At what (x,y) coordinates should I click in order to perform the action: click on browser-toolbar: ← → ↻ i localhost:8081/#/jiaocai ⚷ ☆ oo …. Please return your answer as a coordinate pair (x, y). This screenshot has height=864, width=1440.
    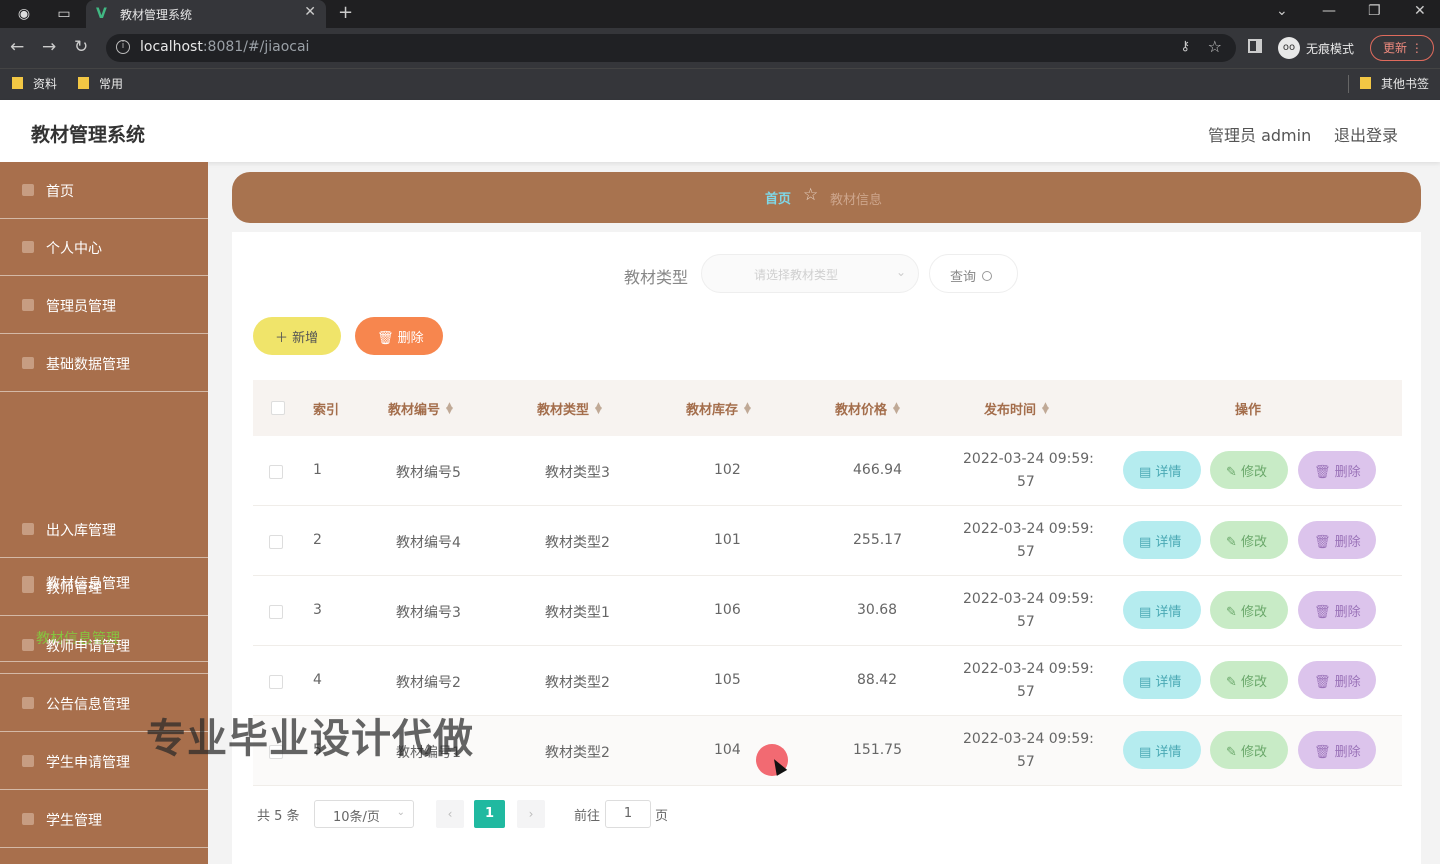
    Looking at the image, I should click on (720, 48).